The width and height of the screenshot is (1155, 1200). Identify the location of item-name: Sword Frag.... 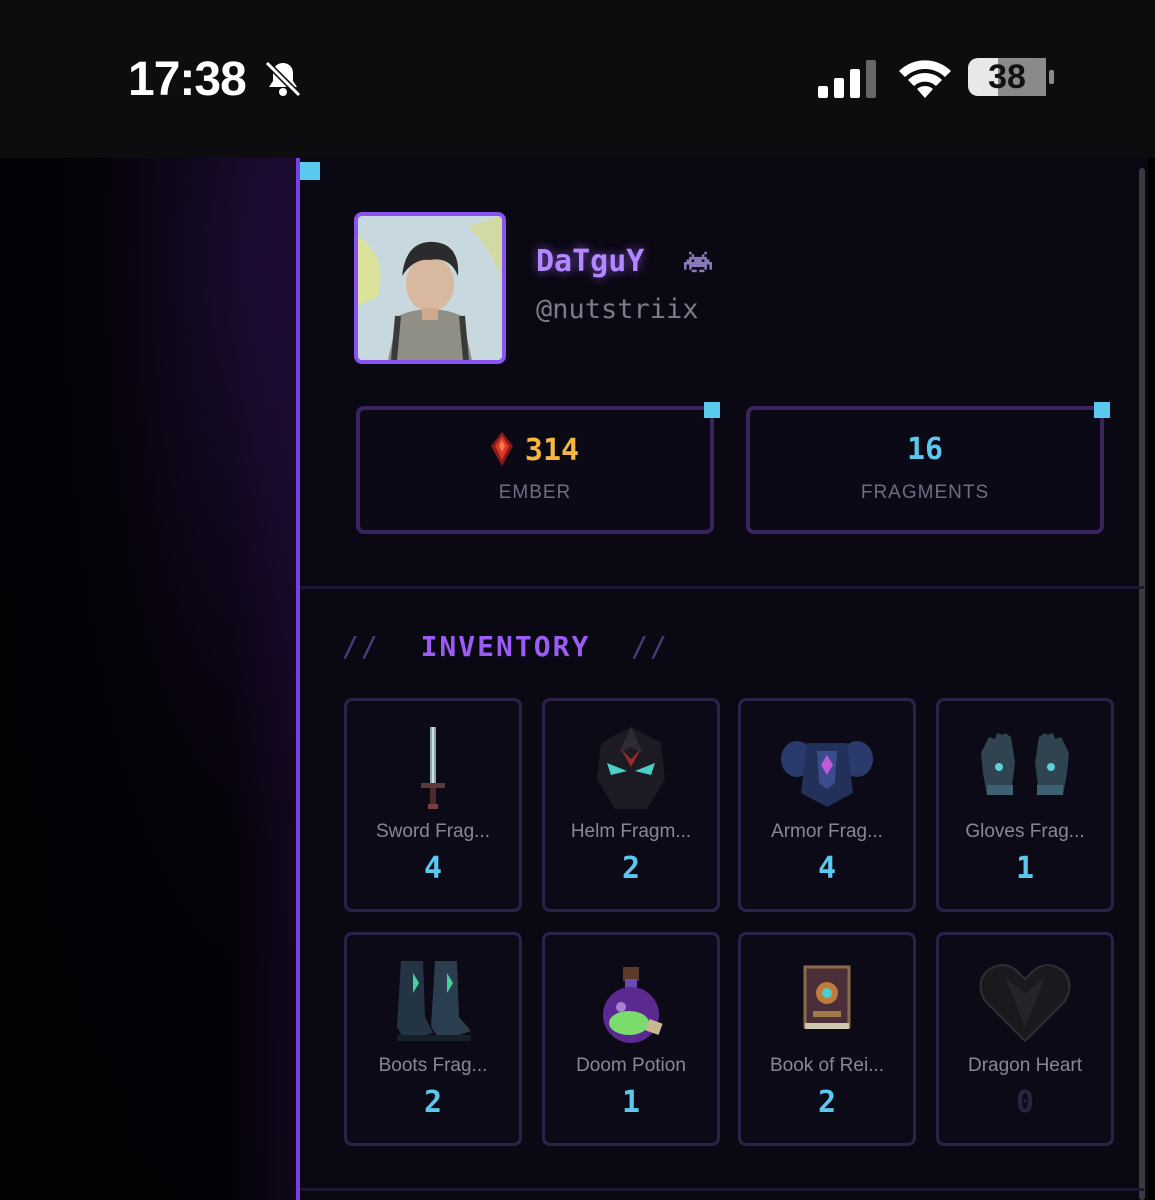
(433, 831).